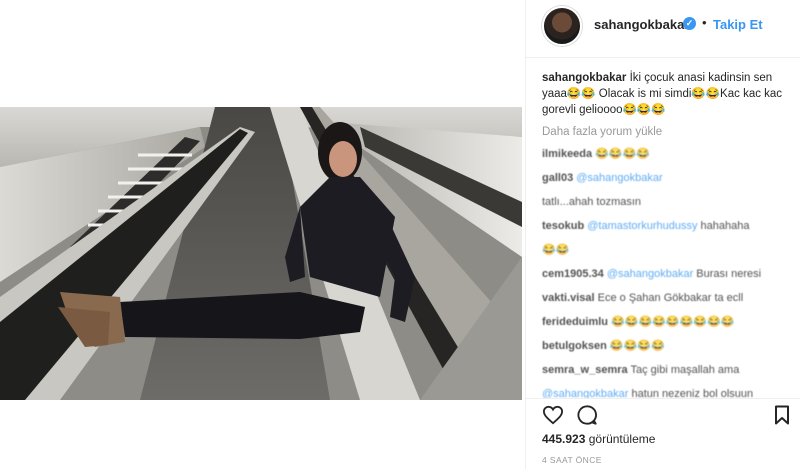  Describe the element at coordinates (564, 439) in the screenshot. I see `view-count-number: 445.923` at that location.